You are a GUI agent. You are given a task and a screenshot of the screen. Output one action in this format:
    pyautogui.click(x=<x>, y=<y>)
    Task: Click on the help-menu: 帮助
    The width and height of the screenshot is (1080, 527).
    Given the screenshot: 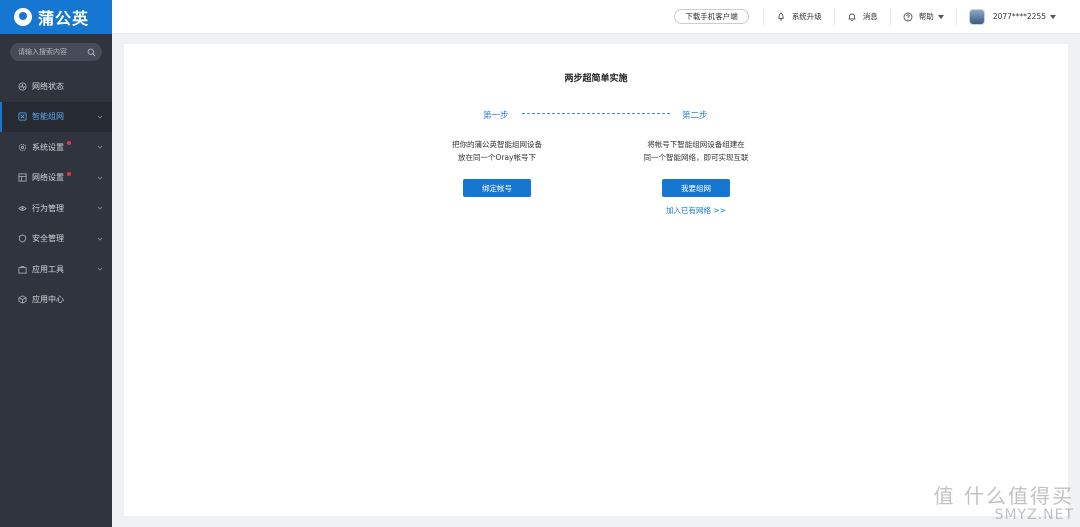 What is the action you would take?
    pyautogui.click(x=922, y=16)
    